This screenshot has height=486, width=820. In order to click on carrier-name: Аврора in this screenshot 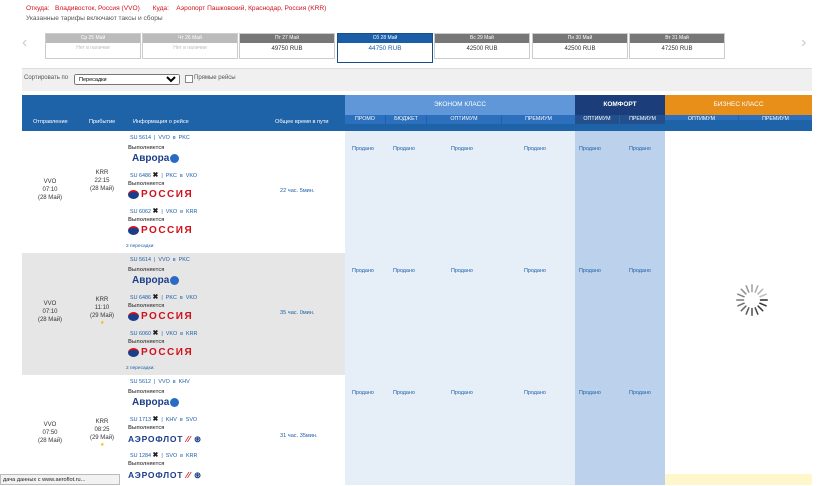, I will do `click(151, 280)`.